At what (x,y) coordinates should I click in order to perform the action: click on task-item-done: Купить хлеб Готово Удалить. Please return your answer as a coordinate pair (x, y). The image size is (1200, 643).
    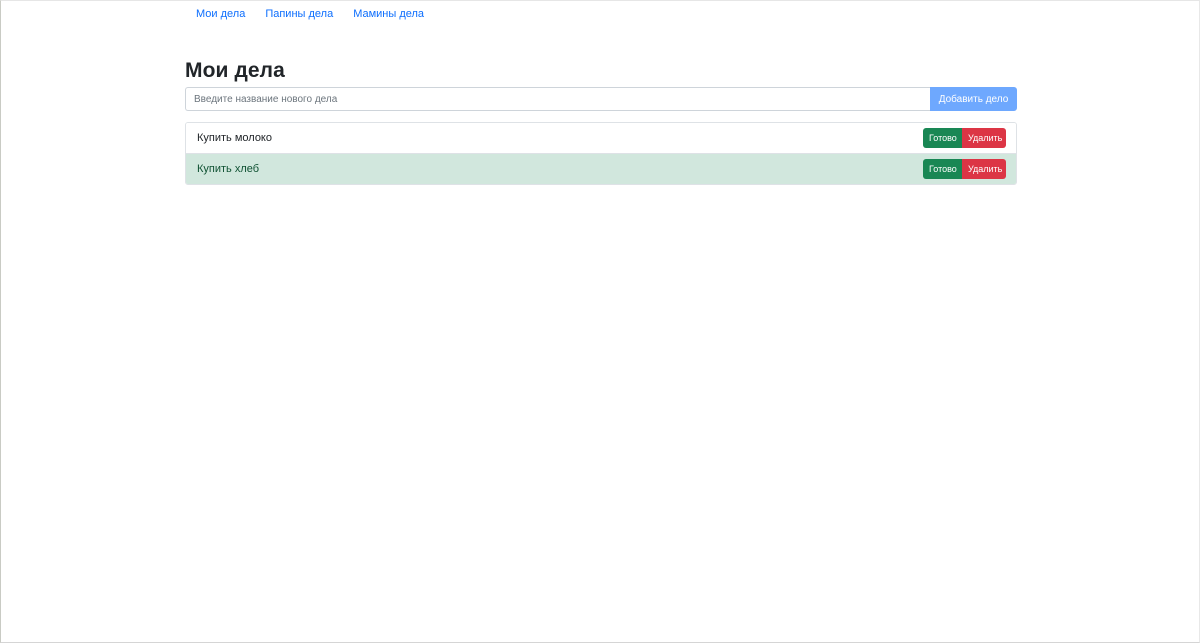
    Looking at the image, I should click on (601, 168).